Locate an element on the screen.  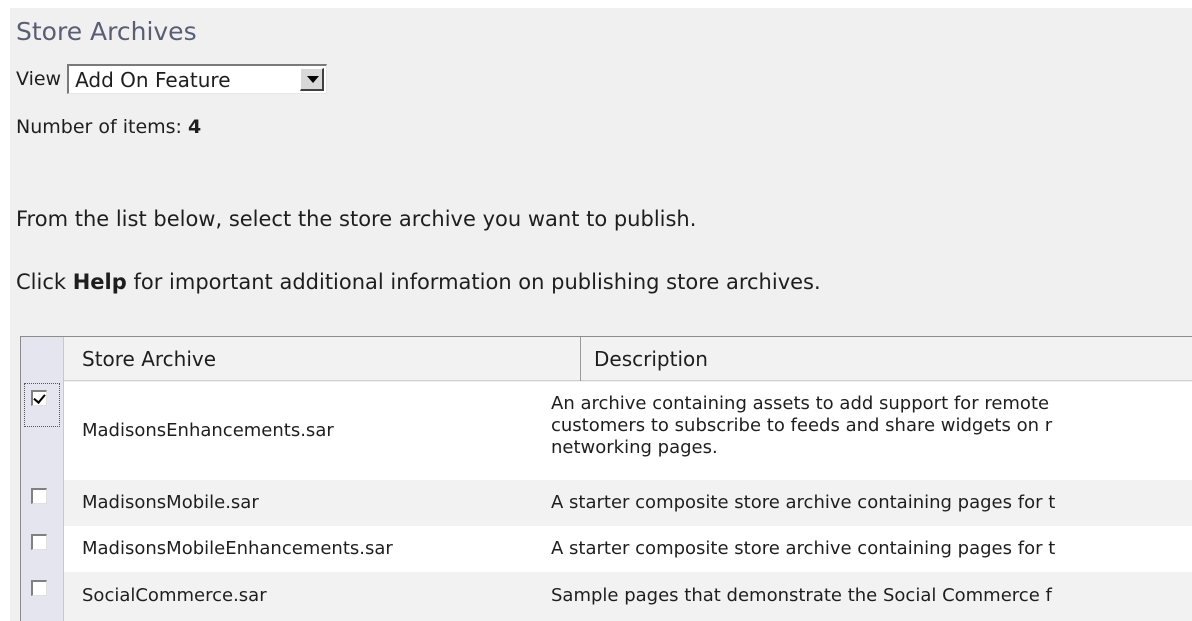
help-prefix: Click is located at coordinates (41, 282).